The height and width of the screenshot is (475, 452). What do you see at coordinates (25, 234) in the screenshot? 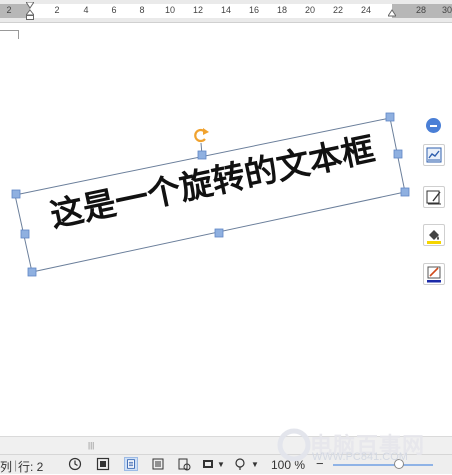
I see `resize-handle-left` at bounding box center [25, 234].